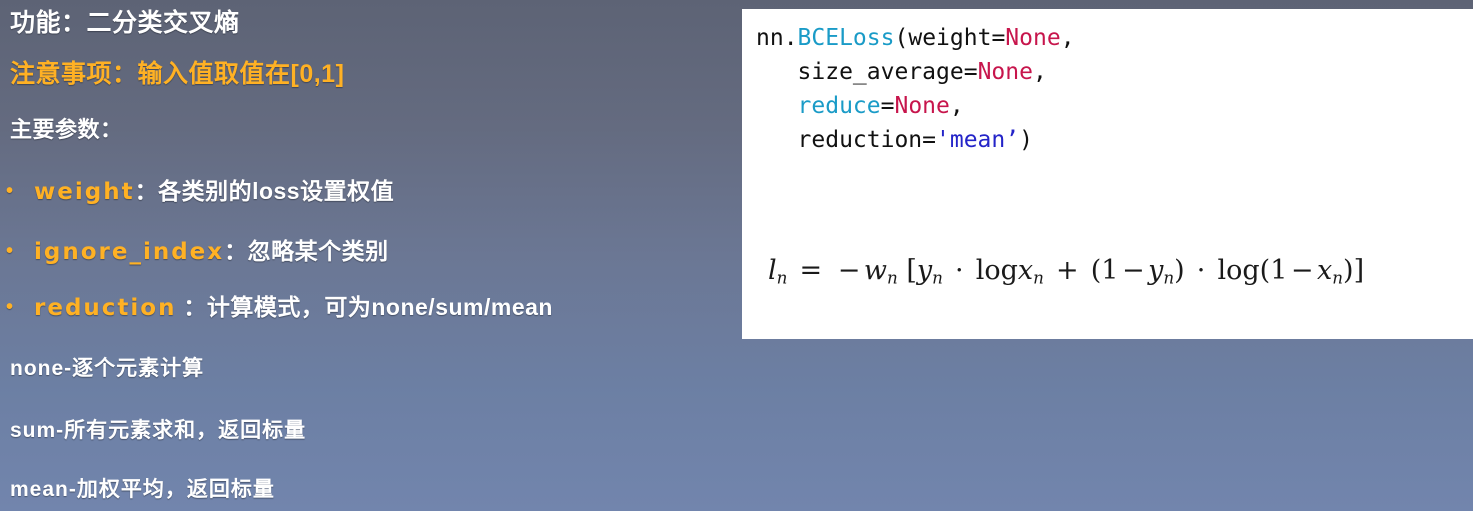 The height and width of the screenshot is (511, 1473). Describe the element at coordinates (860, 140) in the screenshot. I see `code-arg-reduction: reduction` at that location.